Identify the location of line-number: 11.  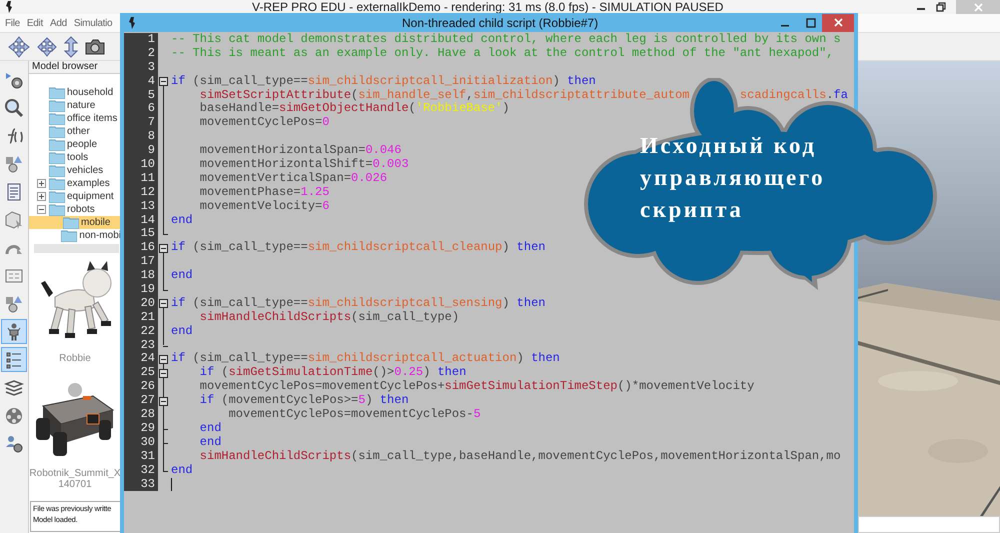
(141, 179).